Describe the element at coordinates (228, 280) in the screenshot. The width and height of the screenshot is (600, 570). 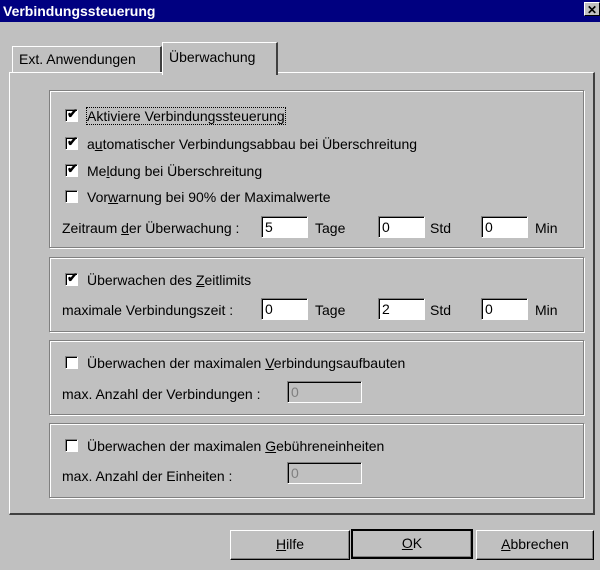
I see `label-part: eitlimits` at that location.